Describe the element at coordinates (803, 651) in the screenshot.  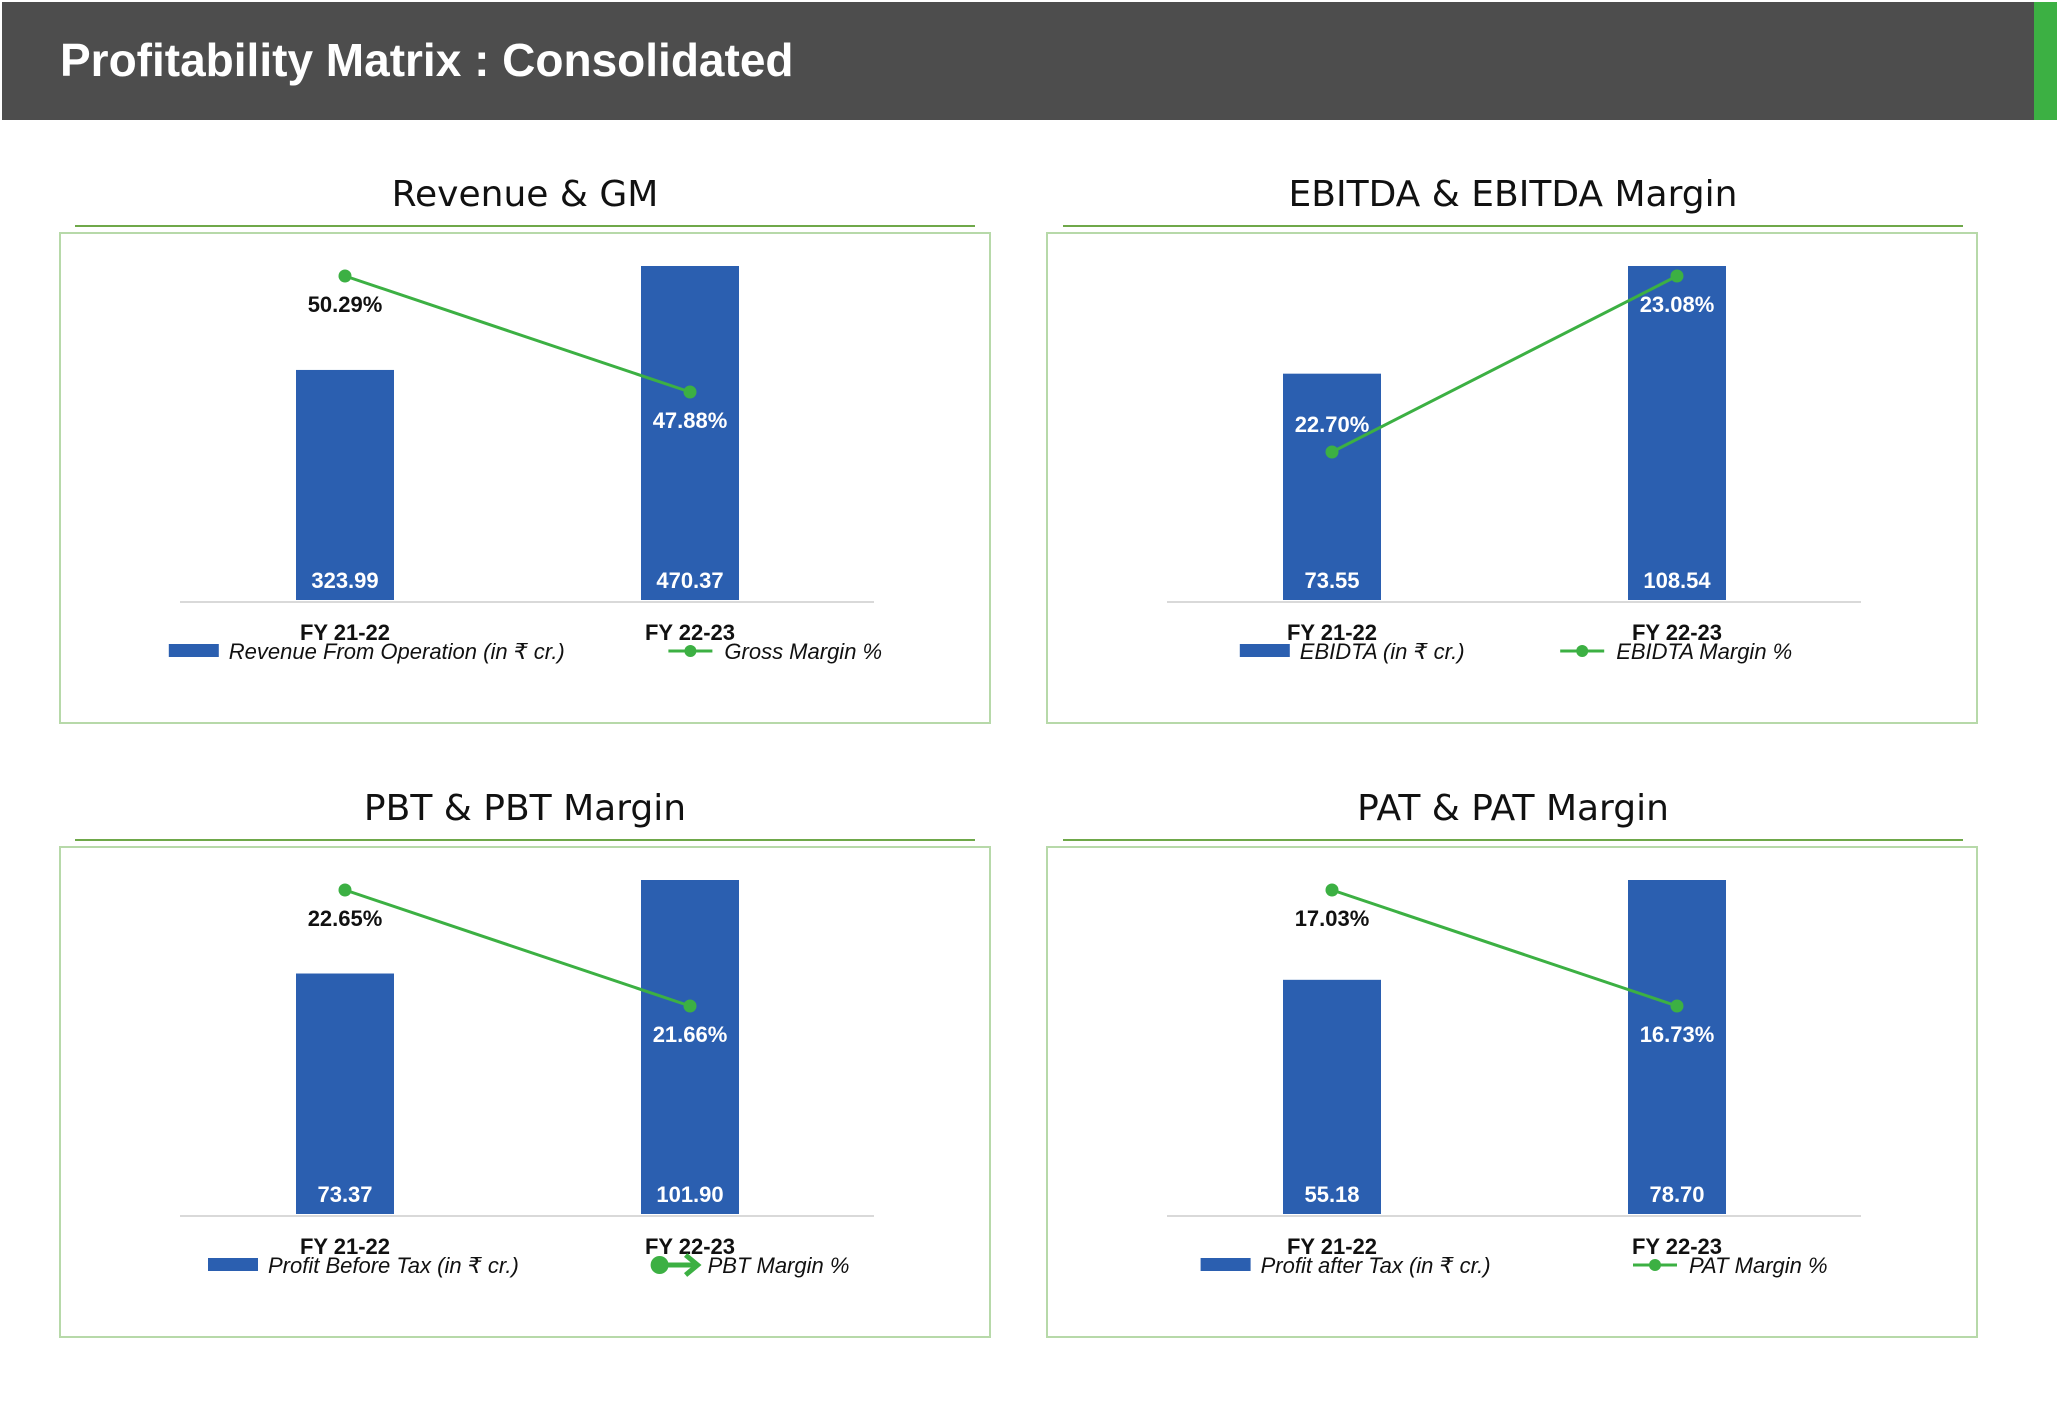
I see `legend-label-line: Gross Margin %` at that location.